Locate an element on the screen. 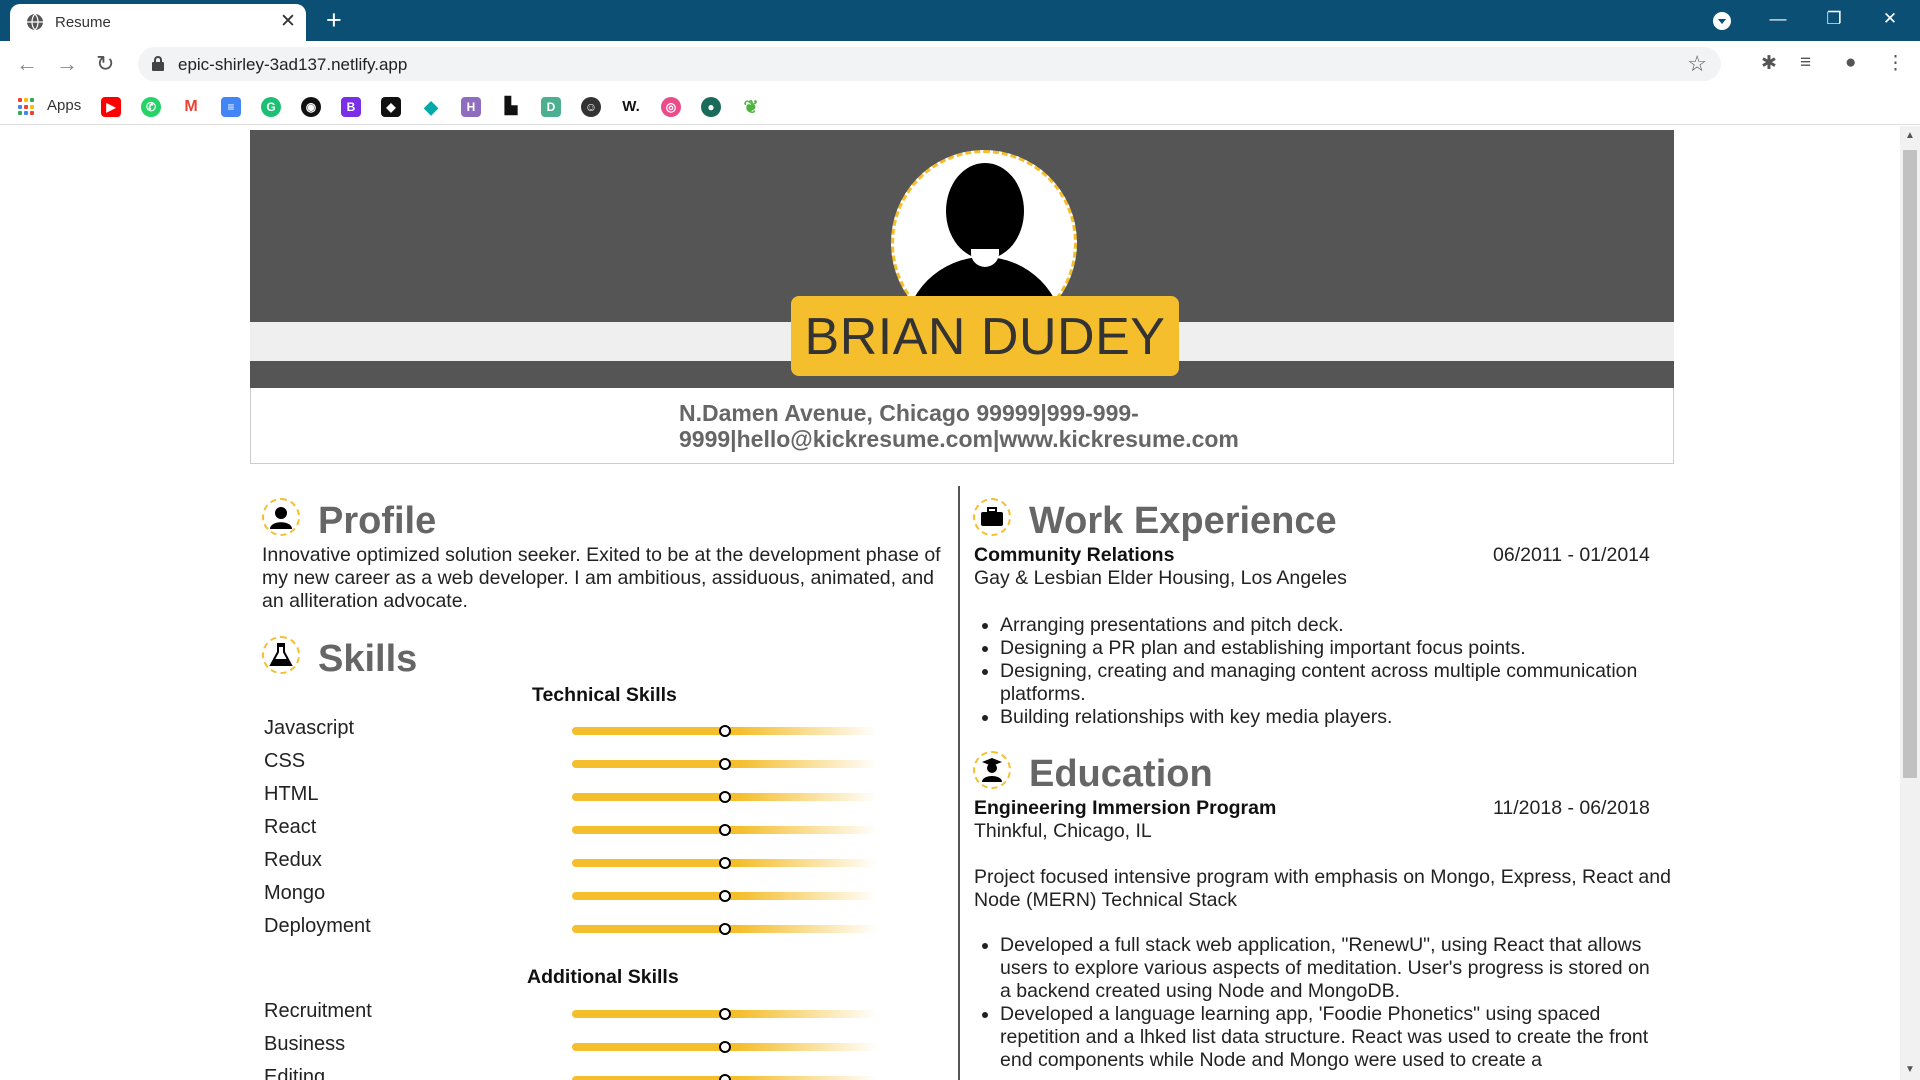  mongodb-leaf-icon: ❦ is located at coordinates (751, 107).